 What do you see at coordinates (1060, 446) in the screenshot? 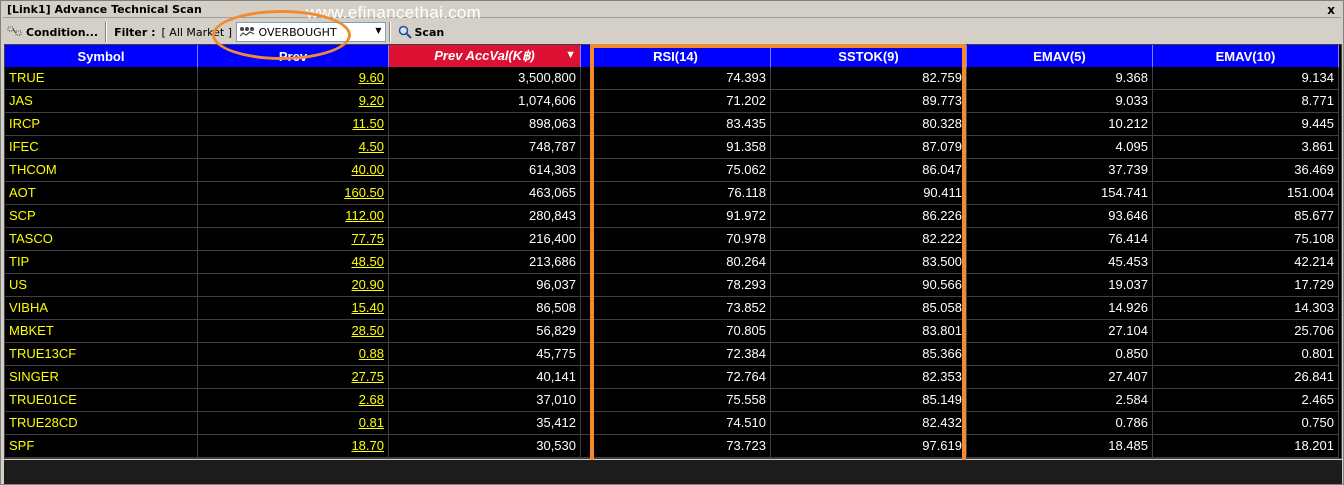
I see `cell-emav5: 18.485` at bounding box center [1060, 446].